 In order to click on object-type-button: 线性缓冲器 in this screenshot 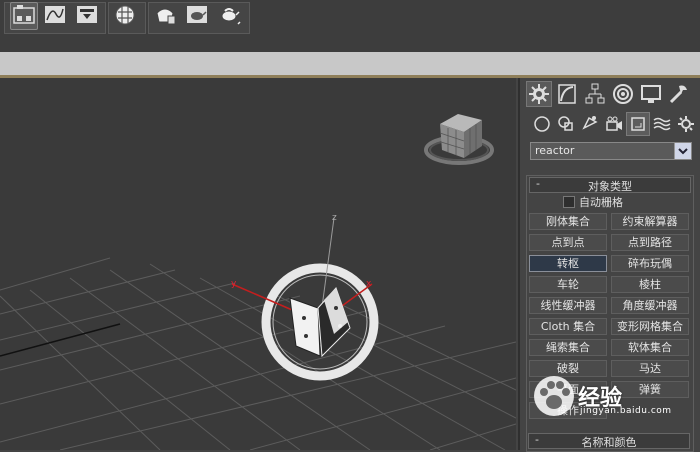, I will do `click(568, 305)`.